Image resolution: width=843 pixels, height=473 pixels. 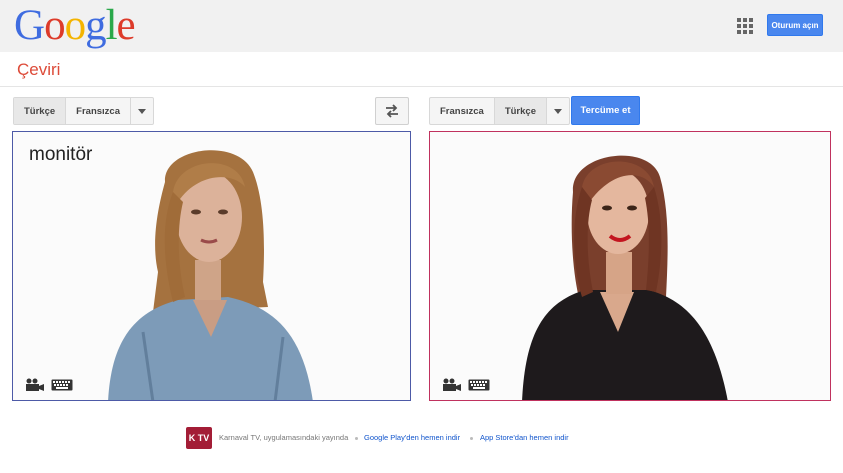 What do you see at coordinates (126, 25) in the screenshot?
I see `logo-letter: e` at bounding box center [126, 25].